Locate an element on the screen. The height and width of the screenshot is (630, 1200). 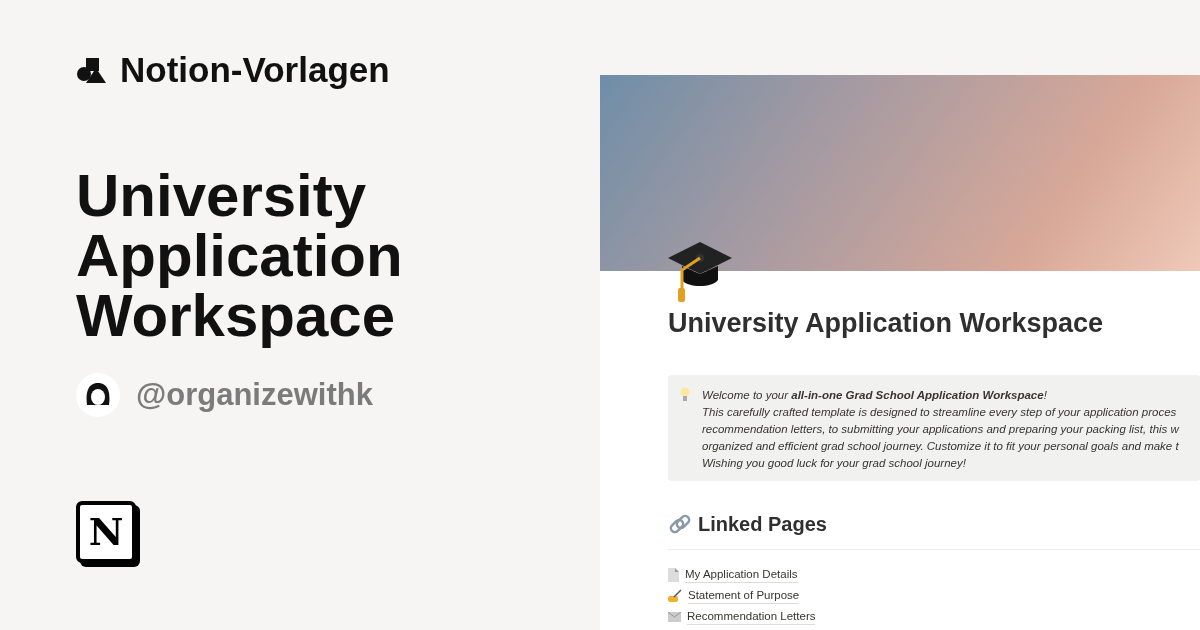
link-icon is located at coordinates (680, 524).